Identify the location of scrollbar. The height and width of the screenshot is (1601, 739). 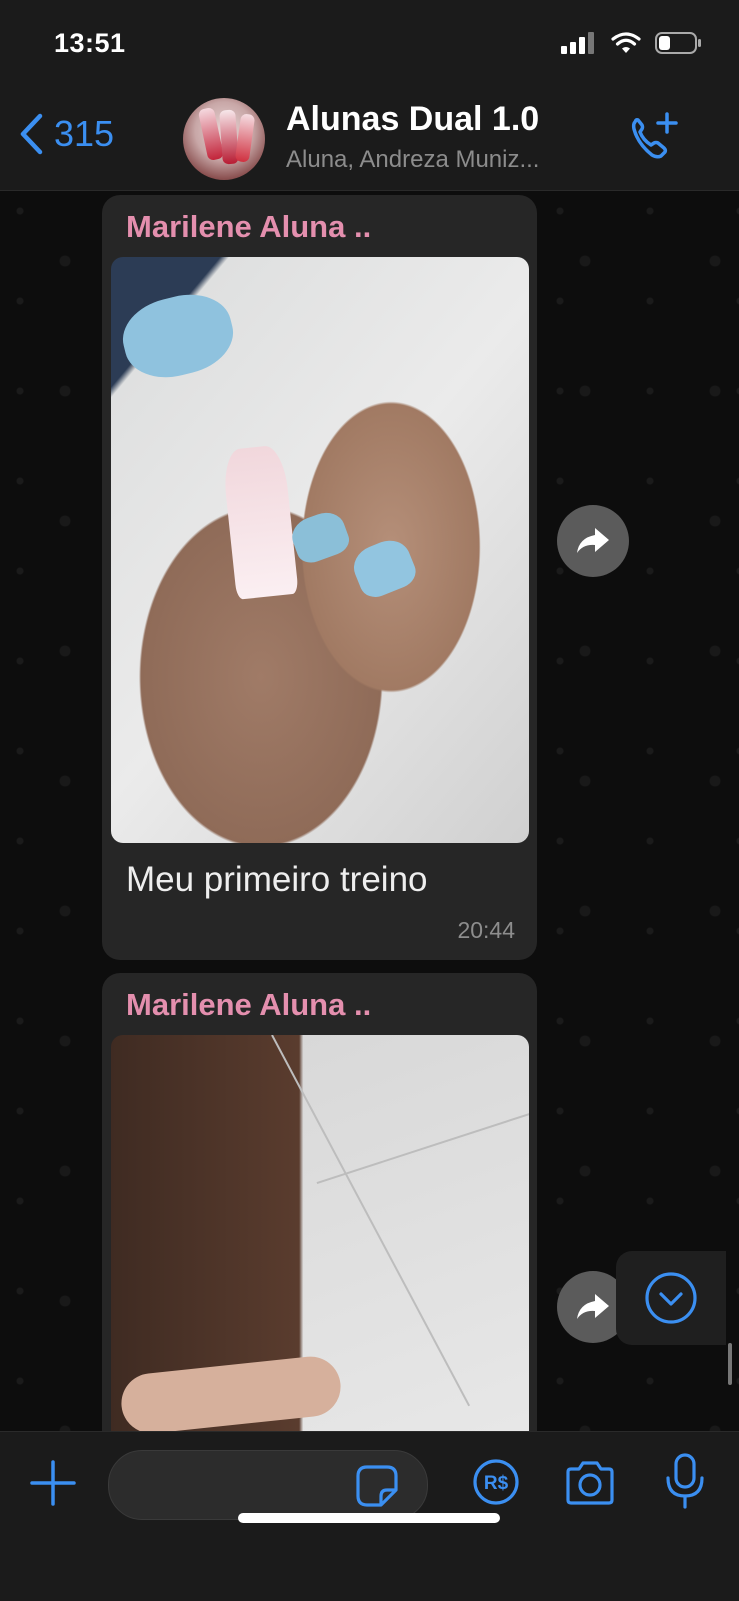
(730, 1364).